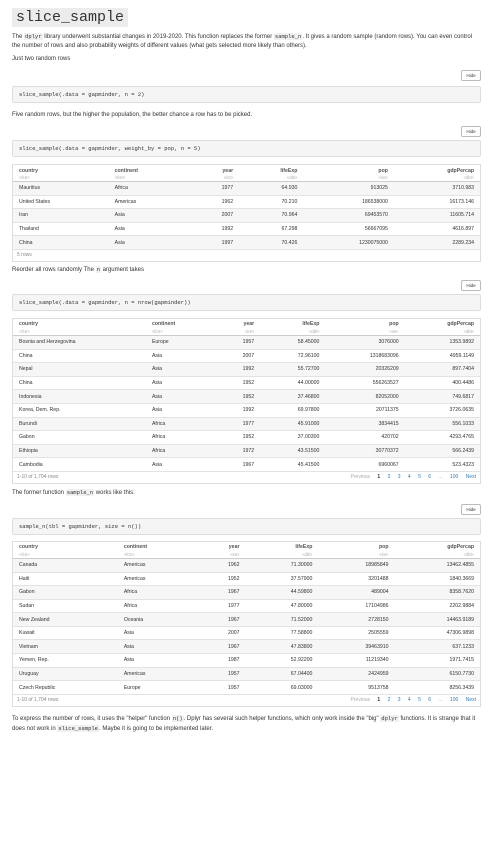 Image resolution: width=493 pixels, height=857 pixels. What do you see at coordinates (65, 606) in the screenshot?
I see `table-cell: Sudan` at bounding box center [65, 606].